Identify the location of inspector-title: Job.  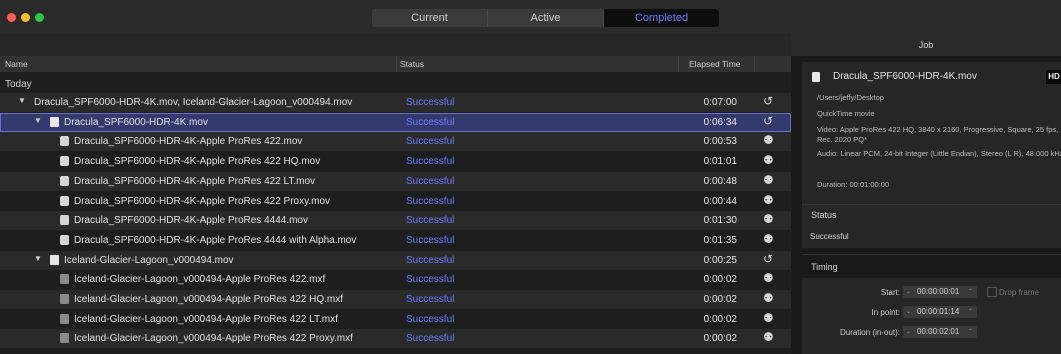
(926, 45).